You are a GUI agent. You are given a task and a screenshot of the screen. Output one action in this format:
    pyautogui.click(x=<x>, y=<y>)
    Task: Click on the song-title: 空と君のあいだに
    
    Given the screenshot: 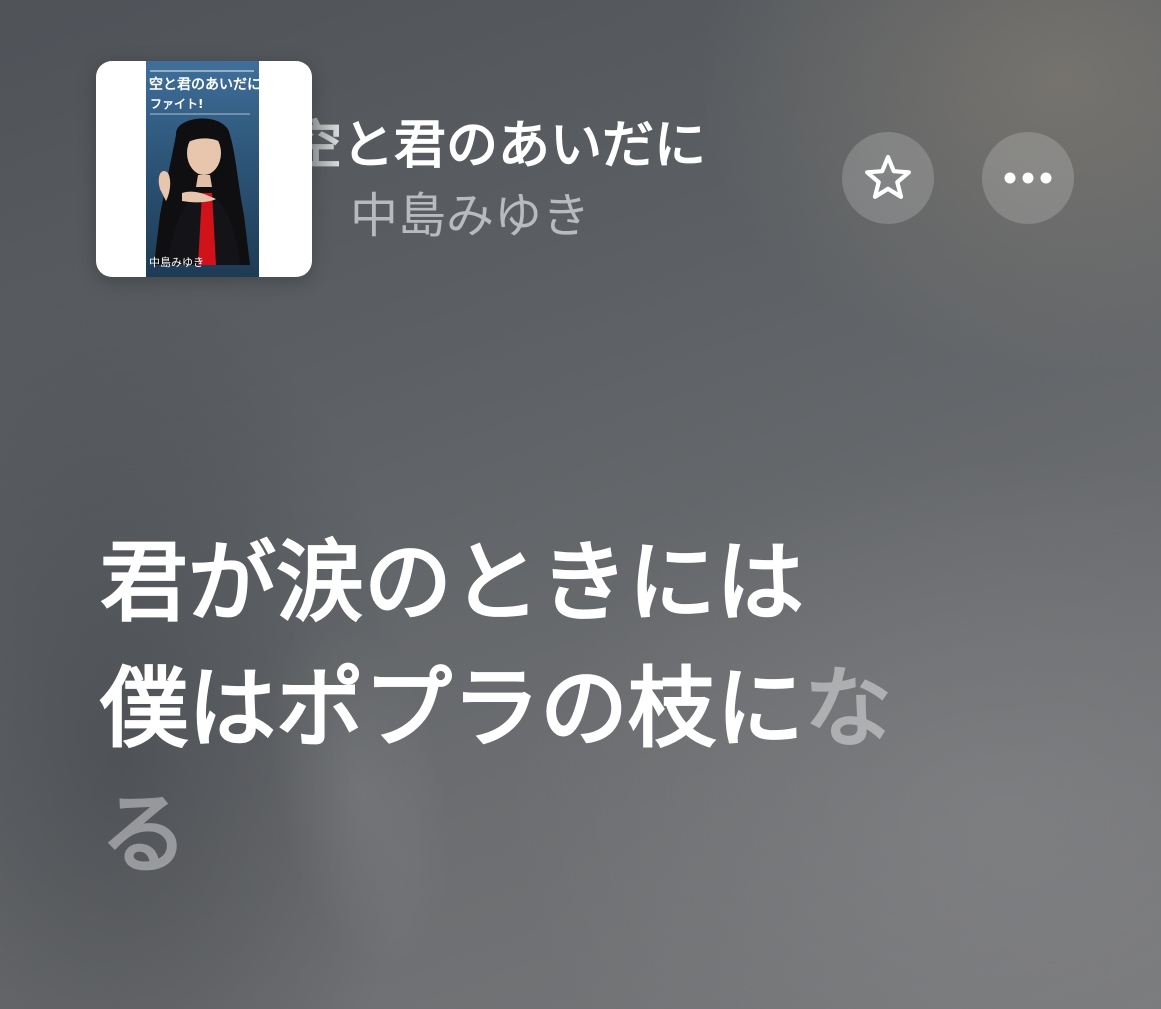 What is the action you would take?
    pyautogui.click(x=509, y=146)
    